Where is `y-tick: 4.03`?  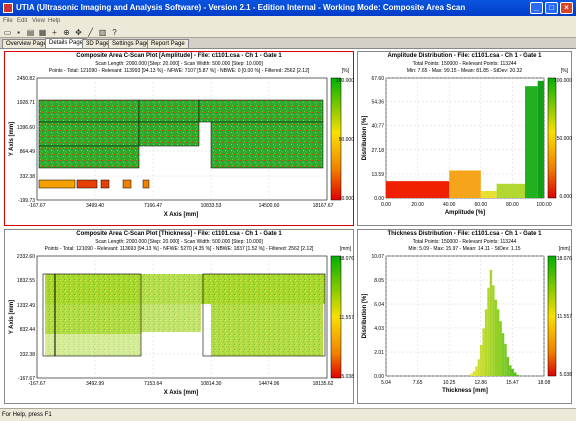 y-tick: 4.03 is located at coordinates (379, 329).